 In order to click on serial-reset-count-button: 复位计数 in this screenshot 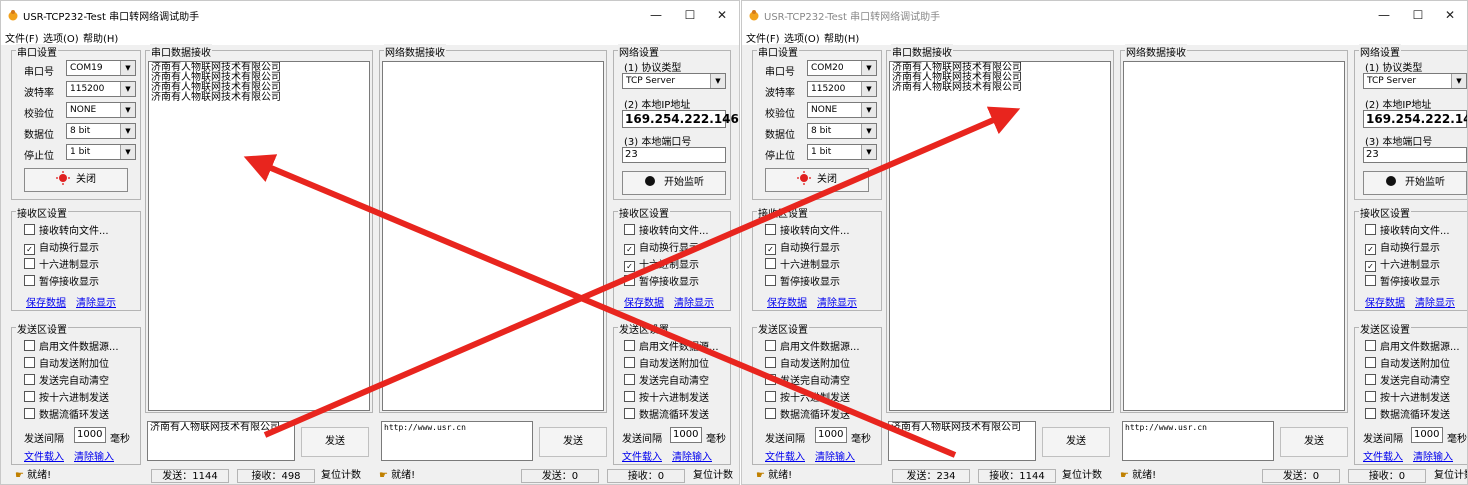, I will do `click(341, 476)`.